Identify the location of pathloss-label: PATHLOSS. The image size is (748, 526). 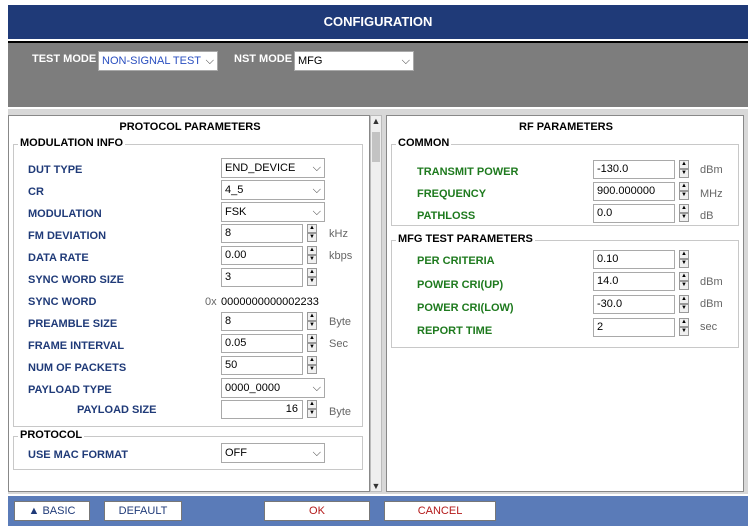
(446, 216).